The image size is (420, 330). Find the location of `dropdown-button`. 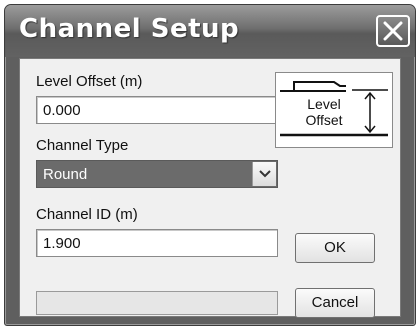

dropdown-button is located at coordinates (264, 174).